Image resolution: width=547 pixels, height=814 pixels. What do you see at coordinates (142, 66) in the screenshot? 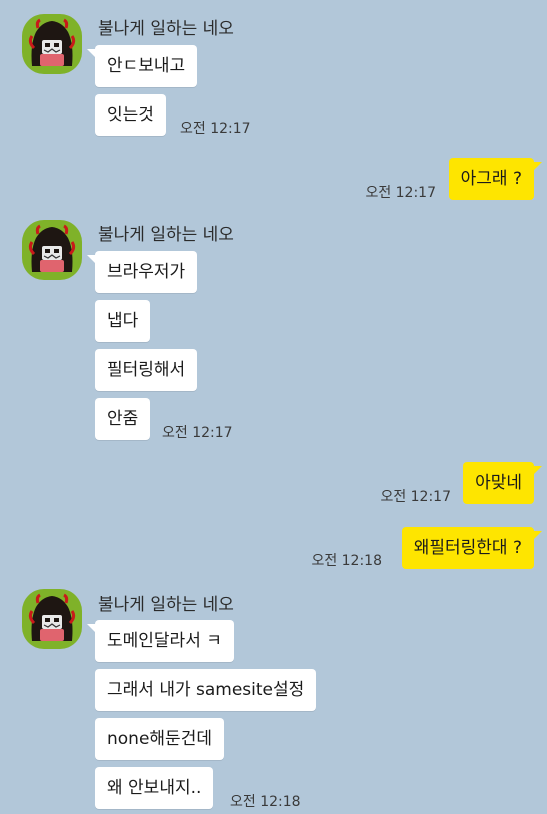
I see `message-bubble: 안ㄷ보내고` at bounding box center [142, 66].